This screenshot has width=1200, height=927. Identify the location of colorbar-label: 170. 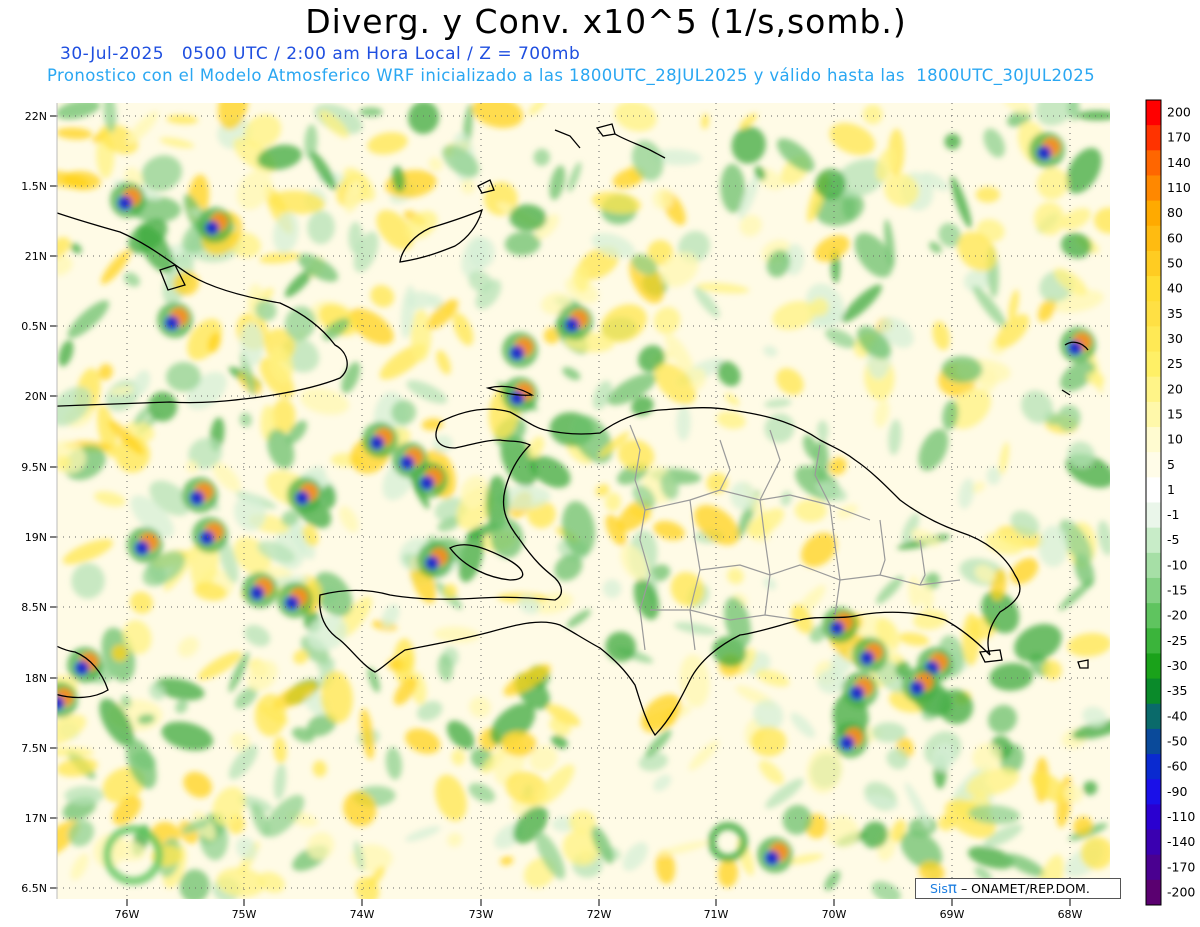
(1179, 137).